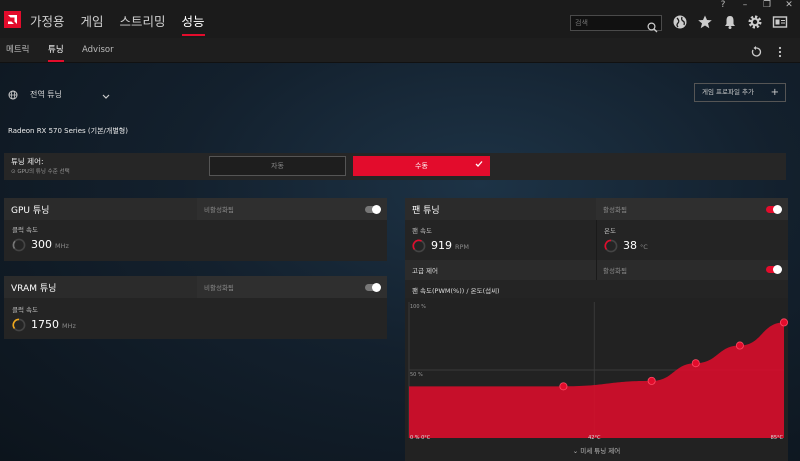 This screenshot has width=800, height=461. What do you see at coordinates (594, 438) in the screenshot?
I see `x-tick-label: 42°C` at bounding box center [594, 438].